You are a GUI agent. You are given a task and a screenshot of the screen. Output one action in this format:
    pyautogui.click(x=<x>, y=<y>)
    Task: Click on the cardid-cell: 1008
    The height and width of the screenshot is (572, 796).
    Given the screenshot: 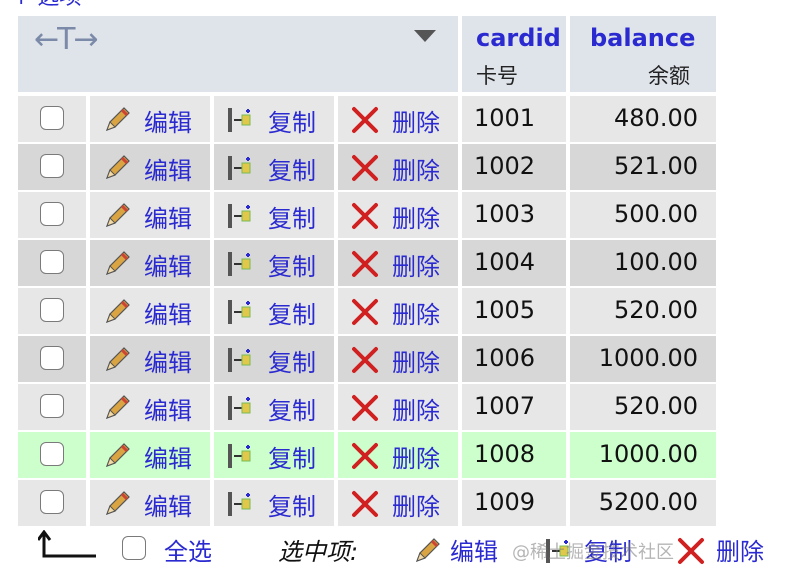 What is the action you would take?
    pyautogui.click(x=514, y=455)
    